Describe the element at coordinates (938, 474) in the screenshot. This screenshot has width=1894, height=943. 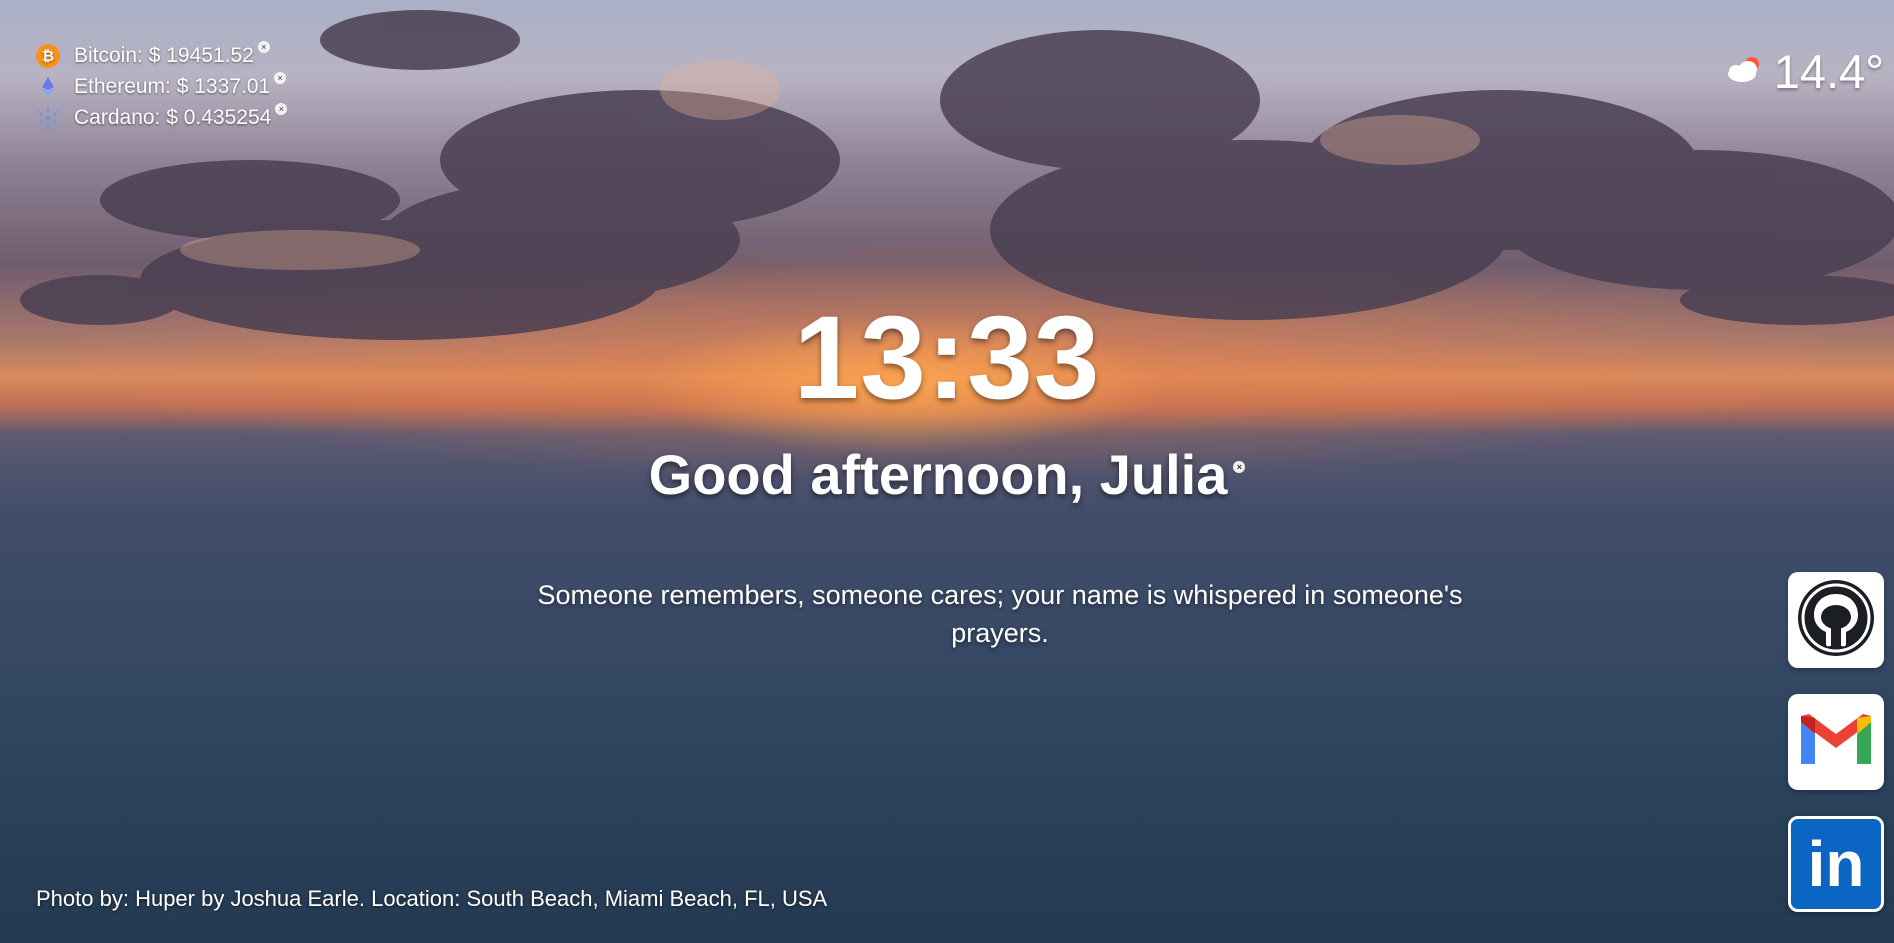
I see `greeting-text: Good afternoon, Julia` at that location.